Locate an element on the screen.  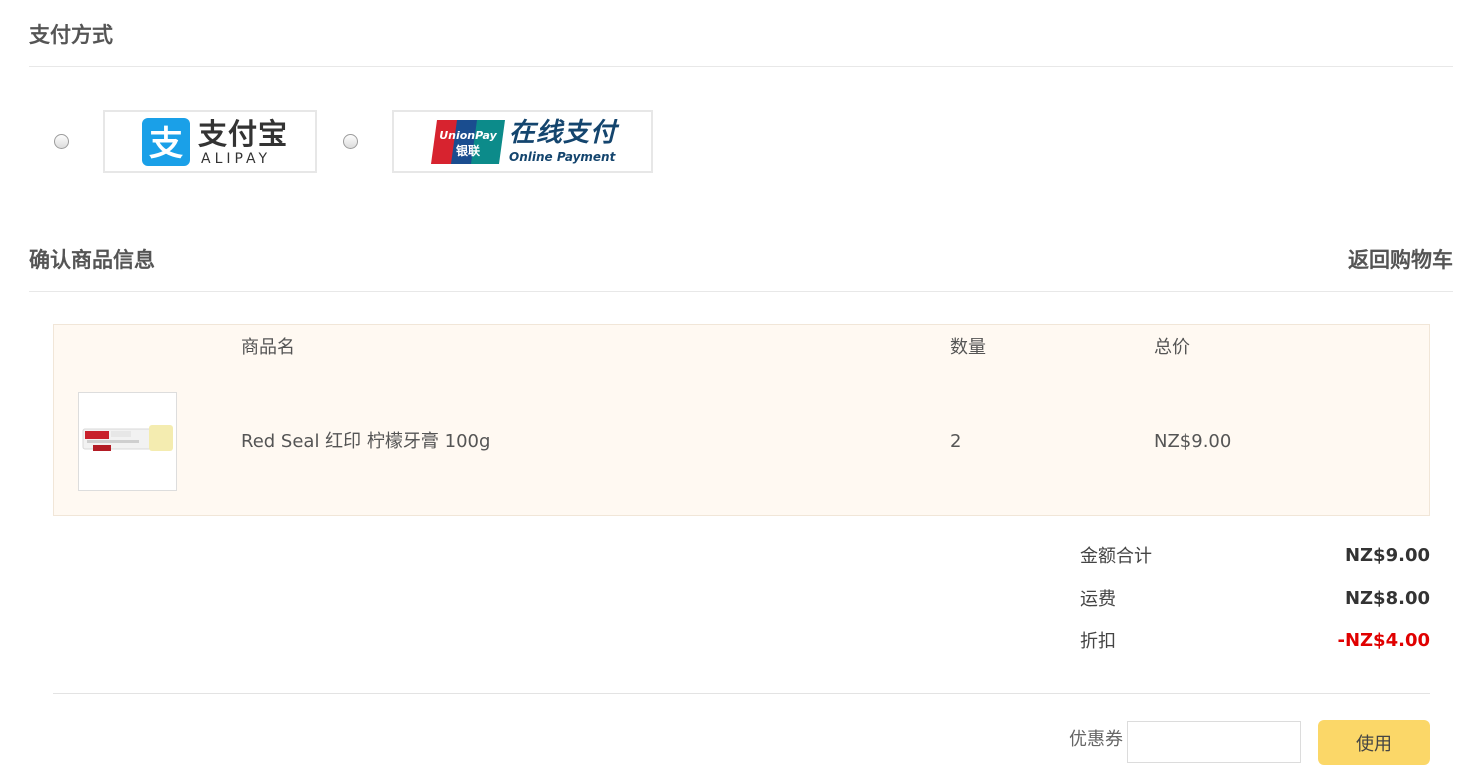
confirm-section-title: 确认商品信息 is located at coordinates (92, 260).